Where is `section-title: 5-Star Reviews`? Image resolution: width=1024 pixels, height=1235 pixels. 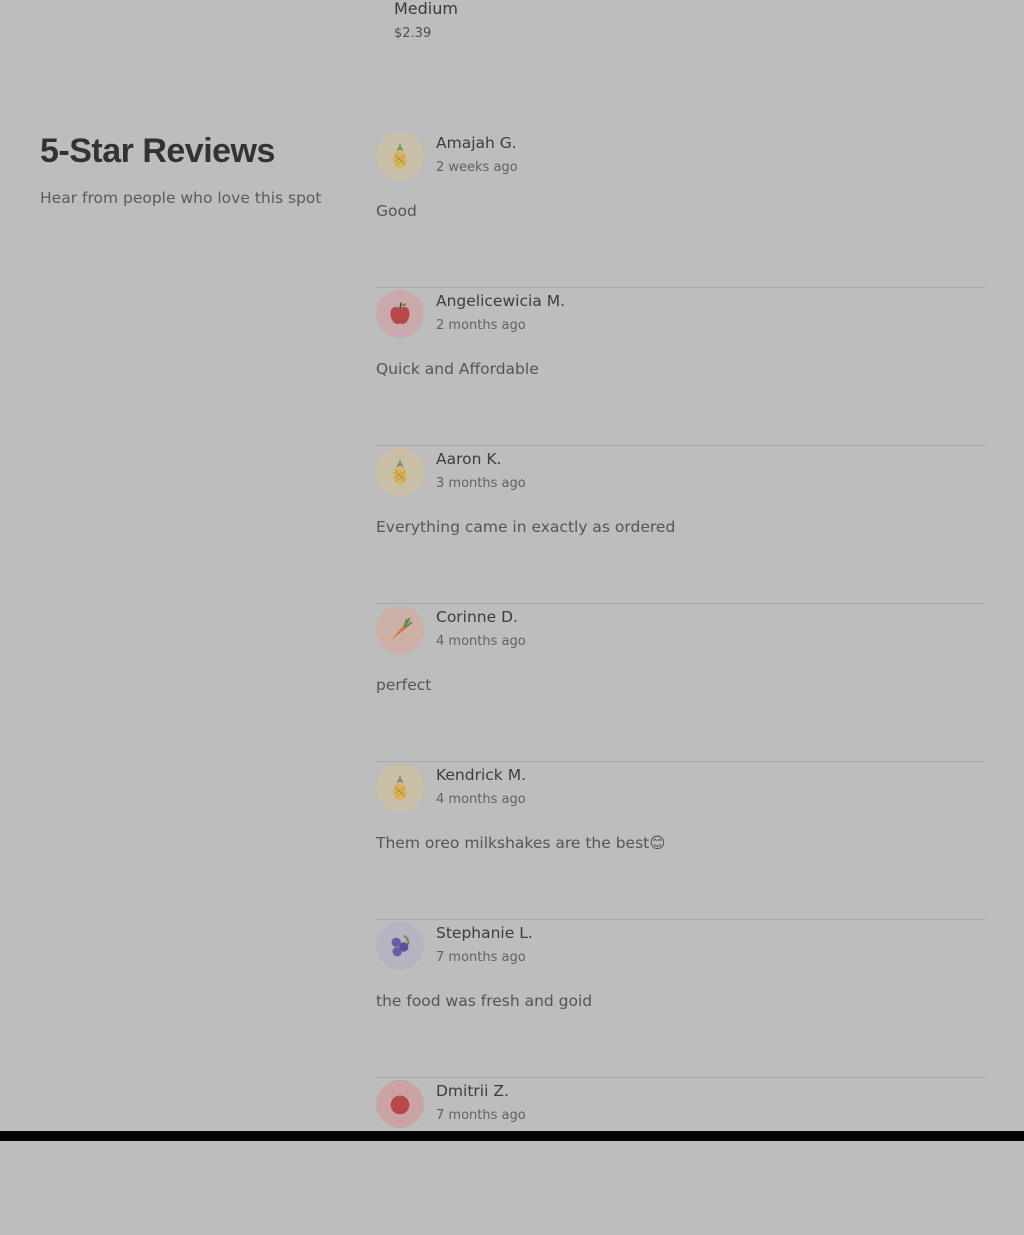 section-title: 5-Star Reviews is located at coordinates (157, 151).